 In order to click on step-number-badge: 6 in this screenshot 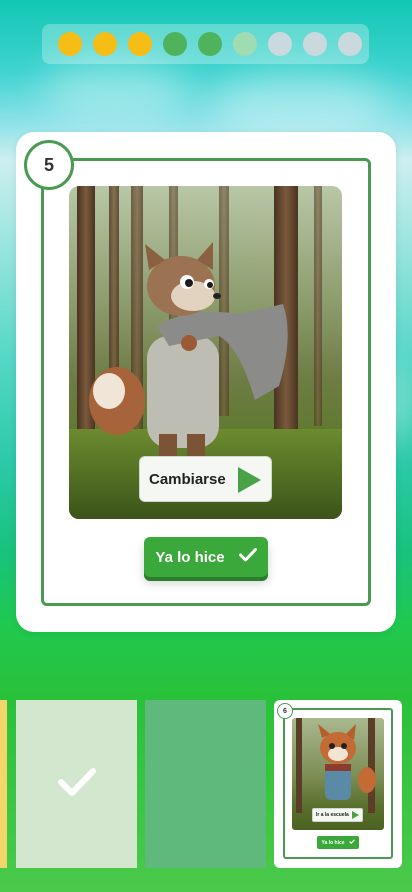, I will do `click(285, 711)`.